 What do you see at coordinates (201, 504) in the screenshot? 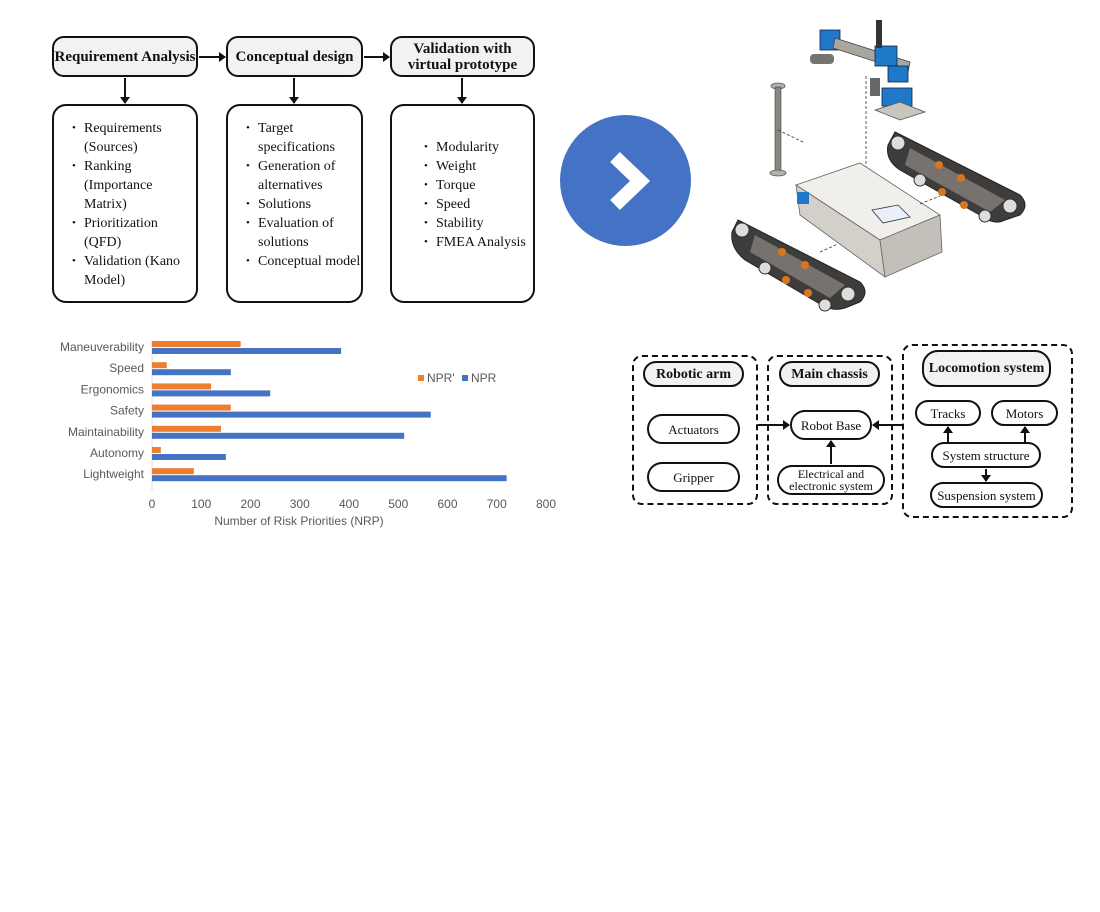
I see `x-tick-label: 100` at bounding box center [201, 504].